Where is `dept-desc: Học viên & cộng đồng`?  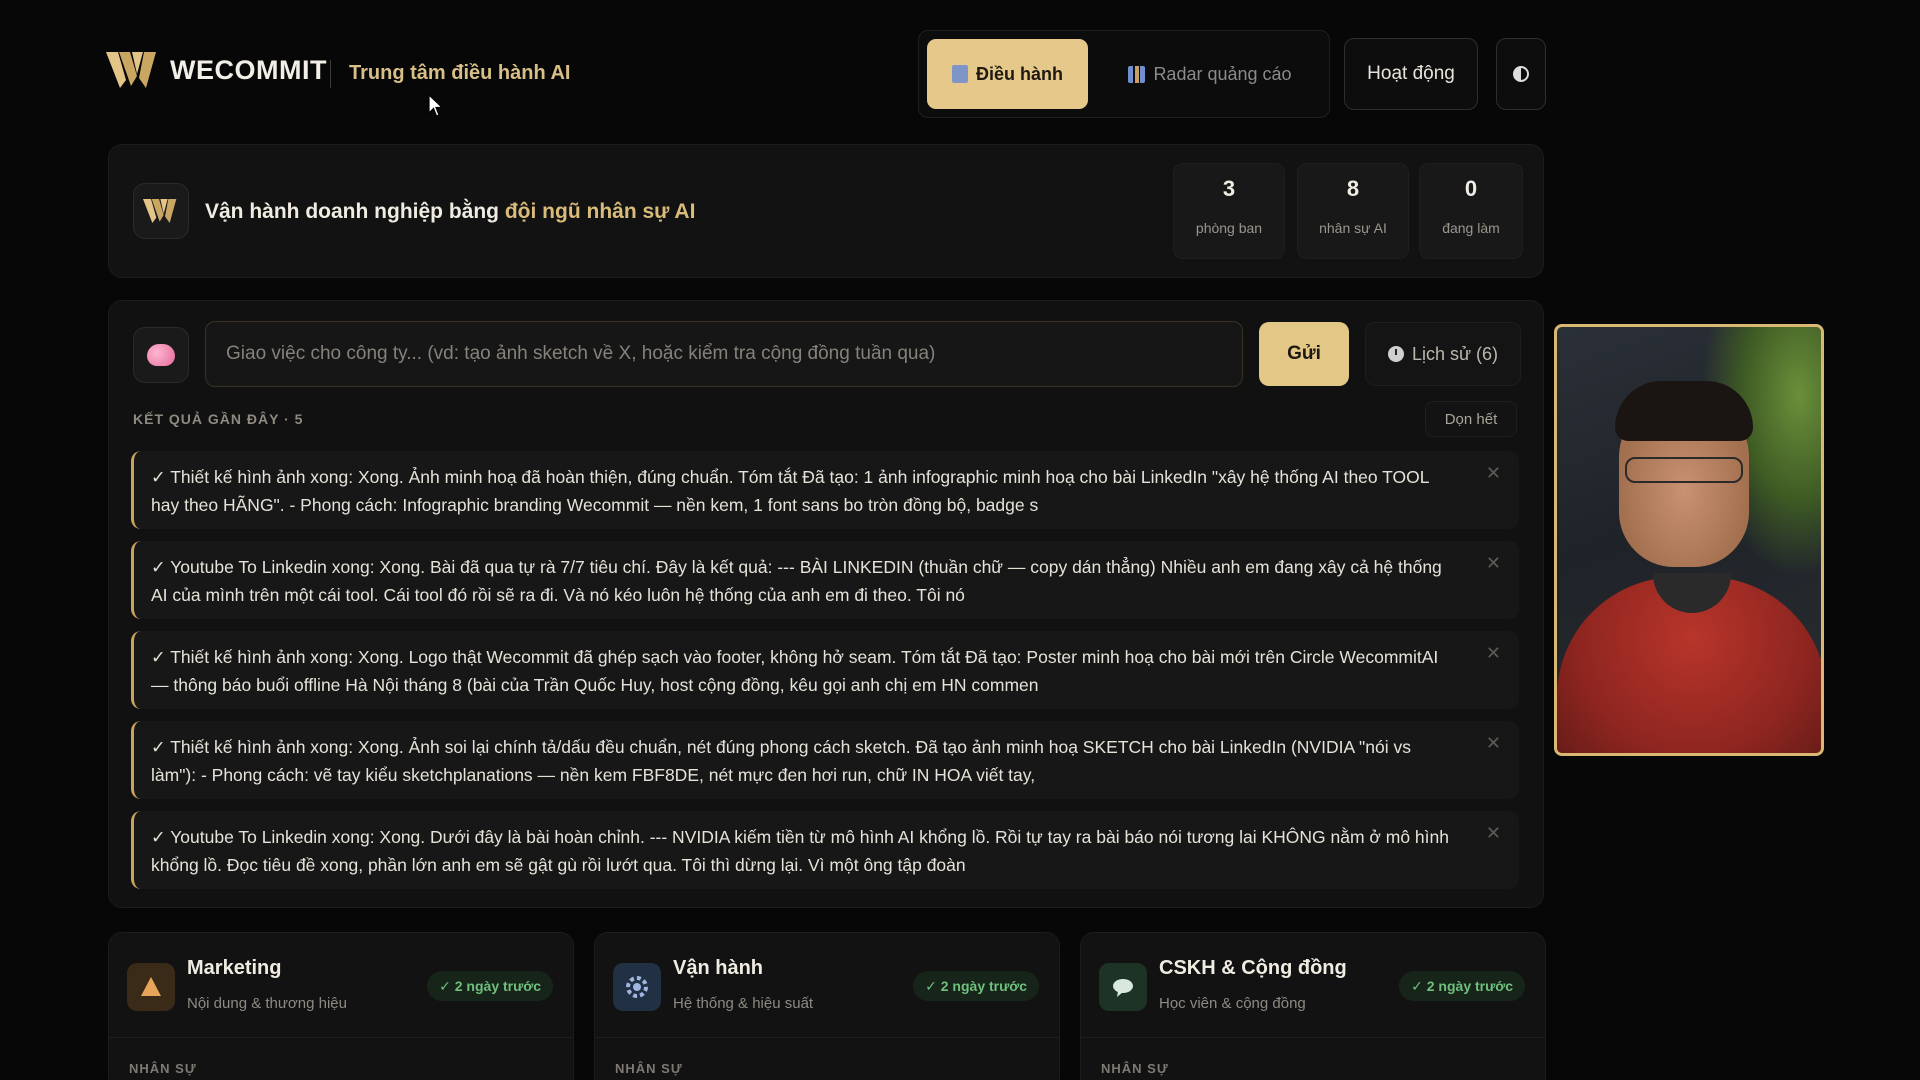
dept-desc: Học viên & cộng đồng is located at coordinates (1232, 1003).